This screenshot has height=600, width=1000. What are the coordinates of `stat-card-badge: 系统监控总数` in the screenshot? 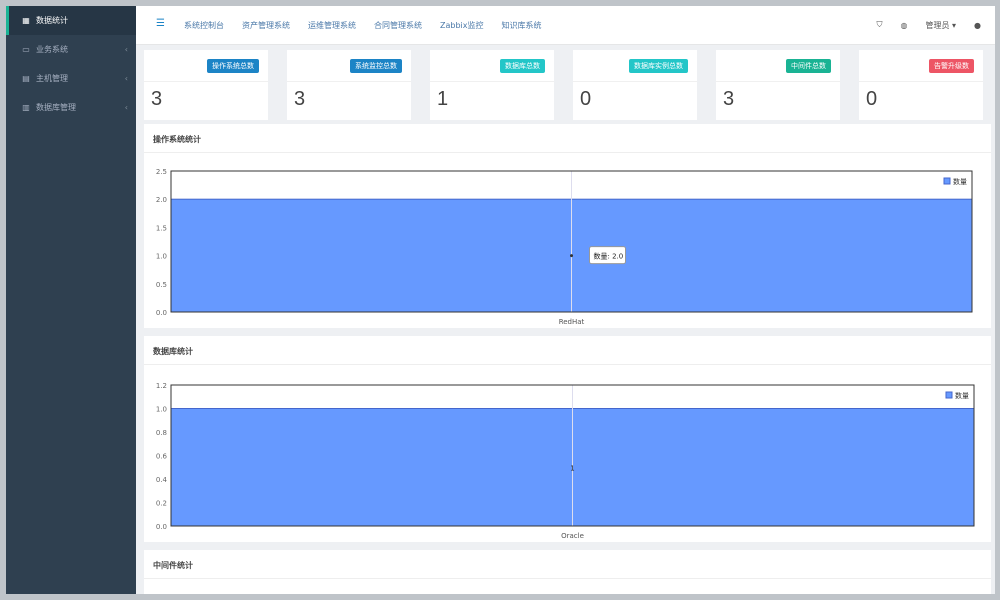 It's located at (376, 66).